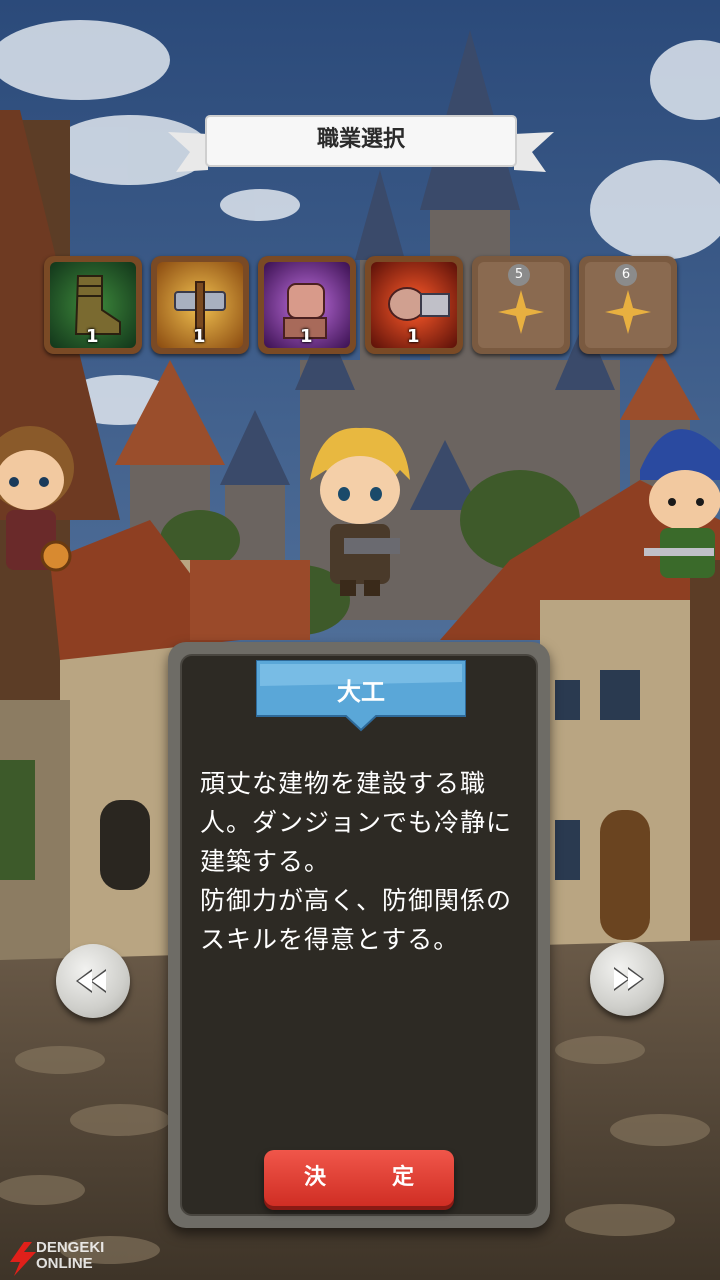  I want to click on skill-slot-5: 5, so click(521, 305).